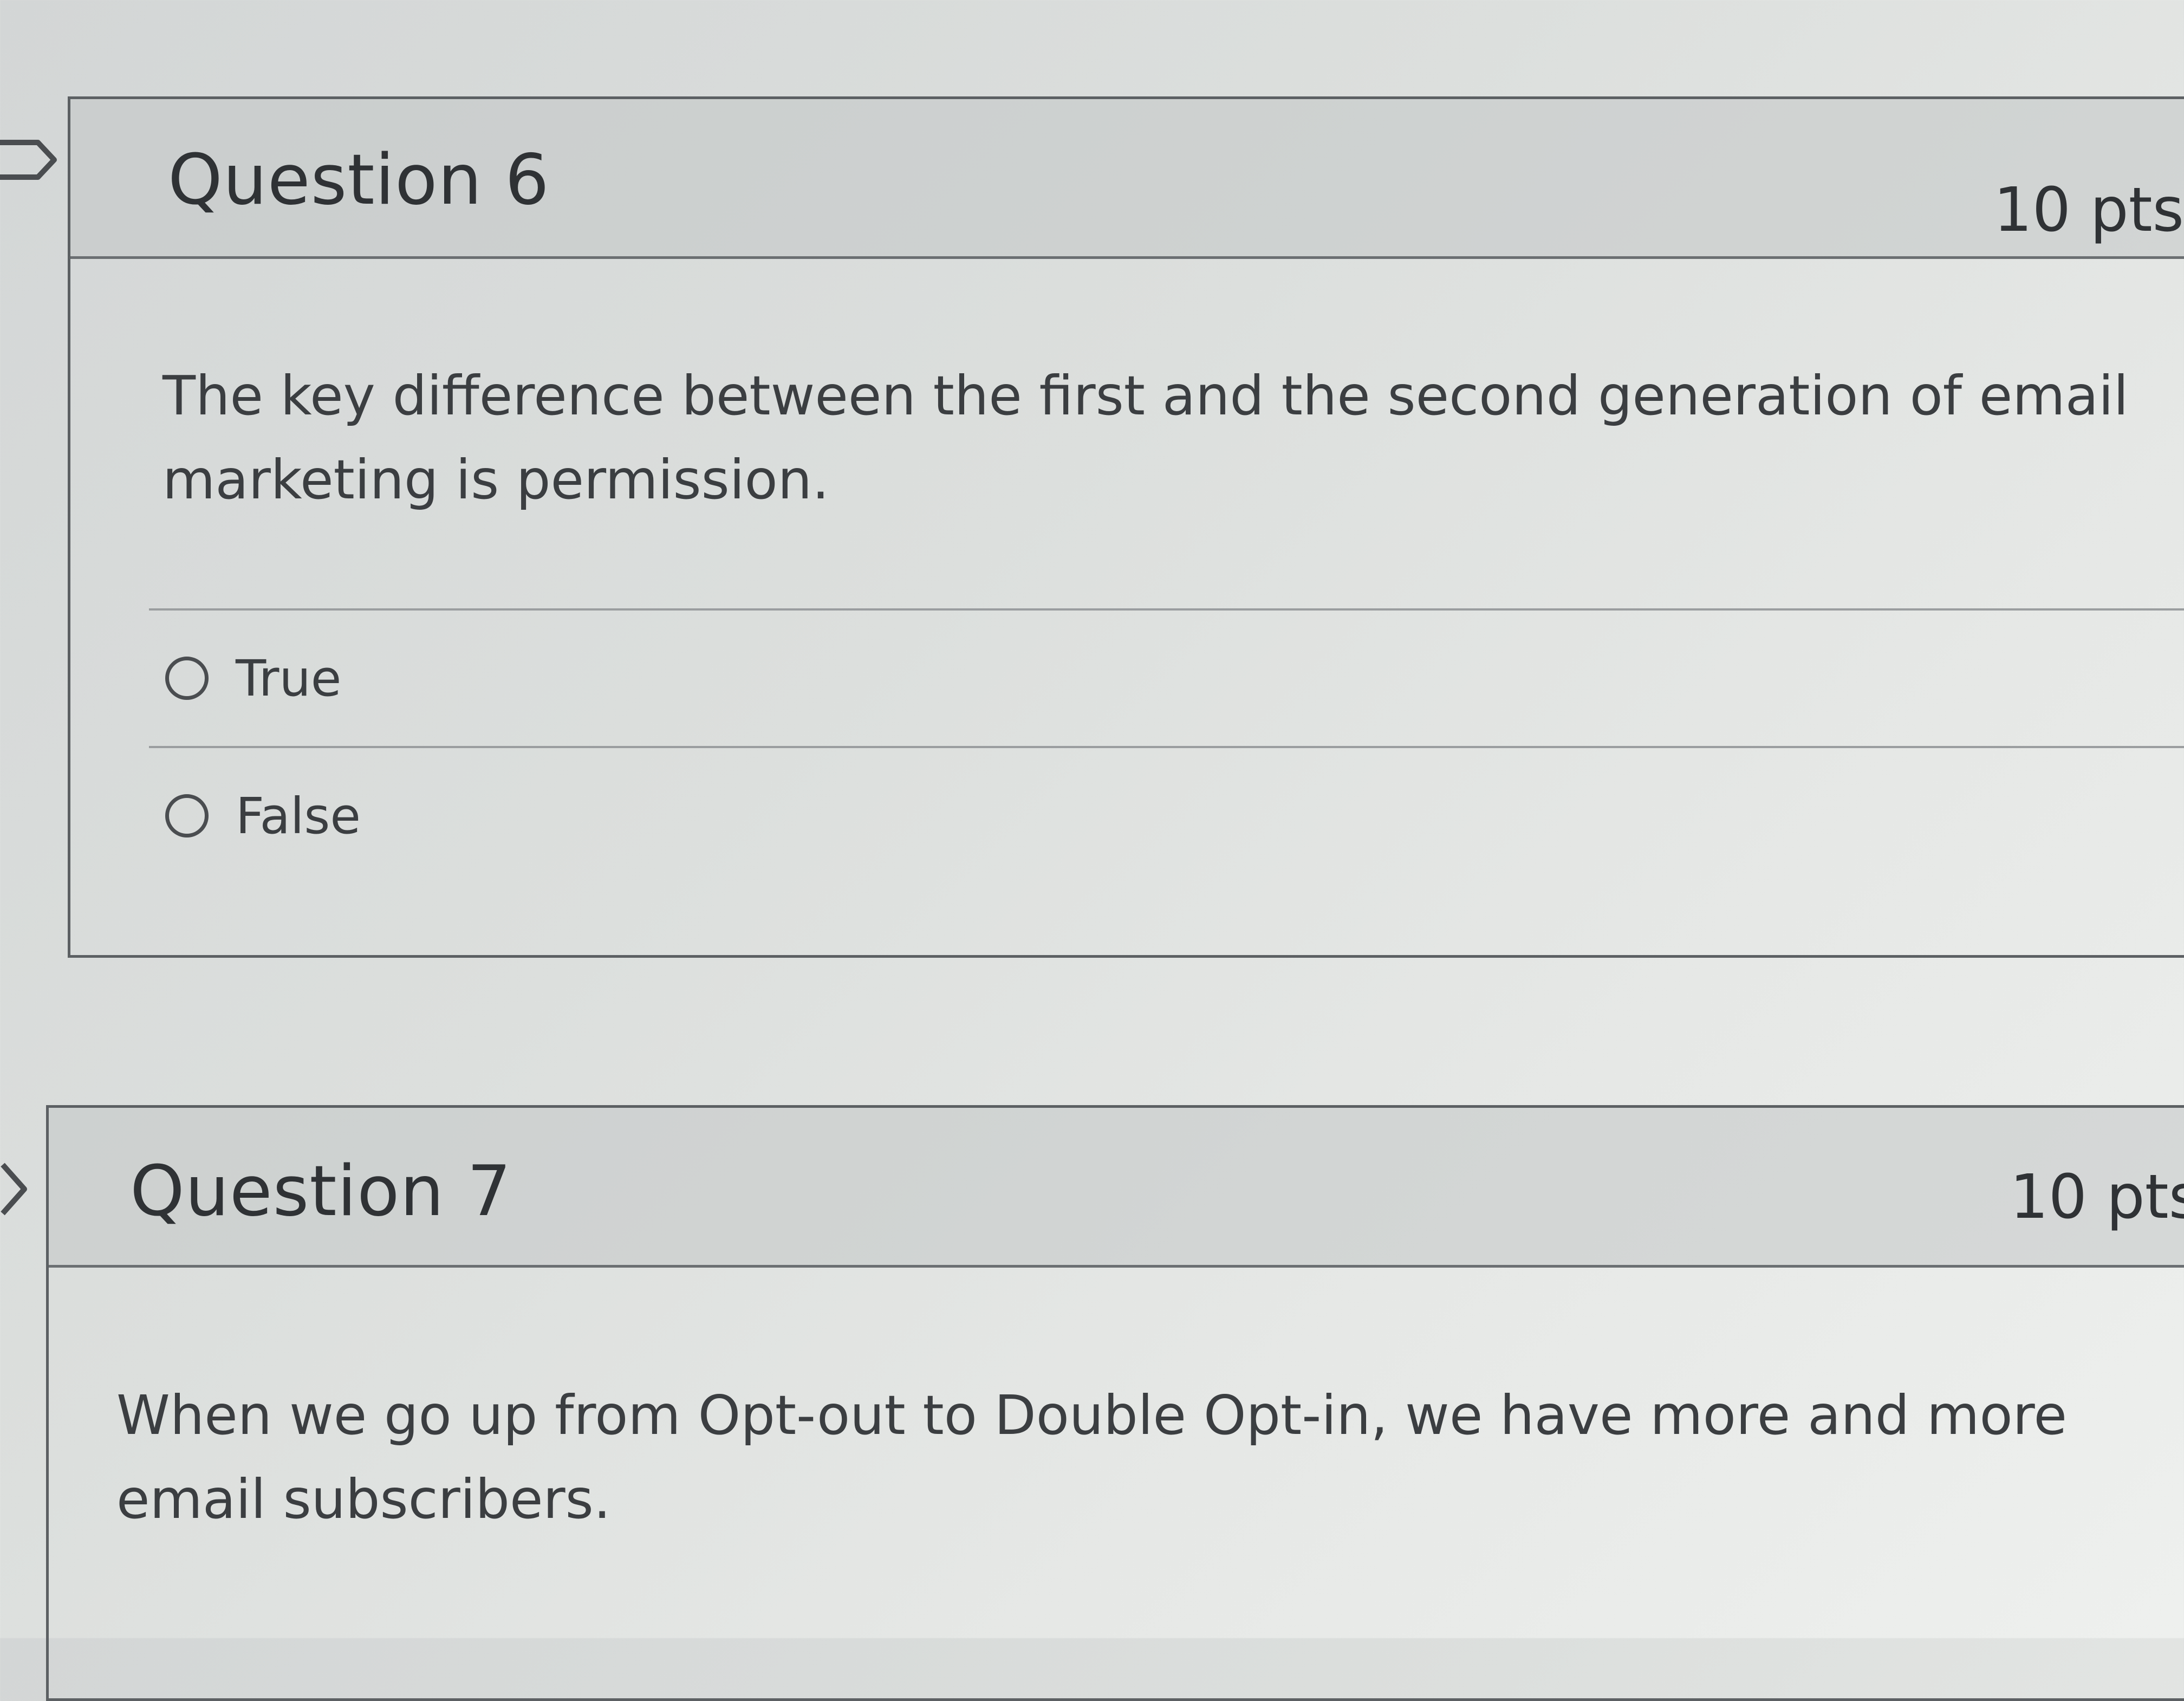 Image resolution: width=2184 pixels, height=1701 pixels. Describe the element at coordinates (289, 678) in the screenshot. I see `answer-label: True` at that location.